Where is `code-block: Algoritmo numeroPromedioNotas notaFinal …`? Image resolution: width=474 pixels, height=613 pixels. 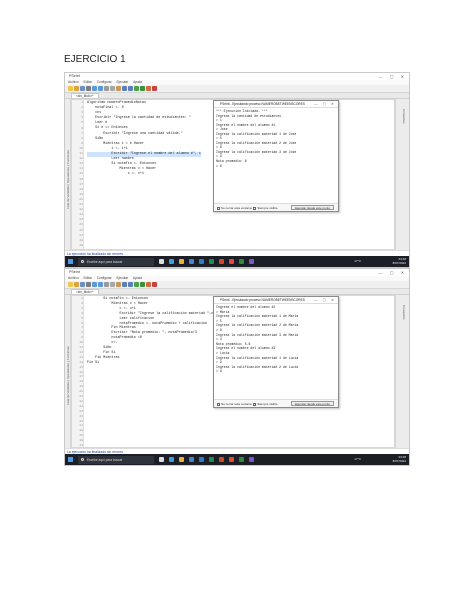 code-block: Algoritmo numeroPromedioNotas notaFinal … is located at coordinates (144, 139).